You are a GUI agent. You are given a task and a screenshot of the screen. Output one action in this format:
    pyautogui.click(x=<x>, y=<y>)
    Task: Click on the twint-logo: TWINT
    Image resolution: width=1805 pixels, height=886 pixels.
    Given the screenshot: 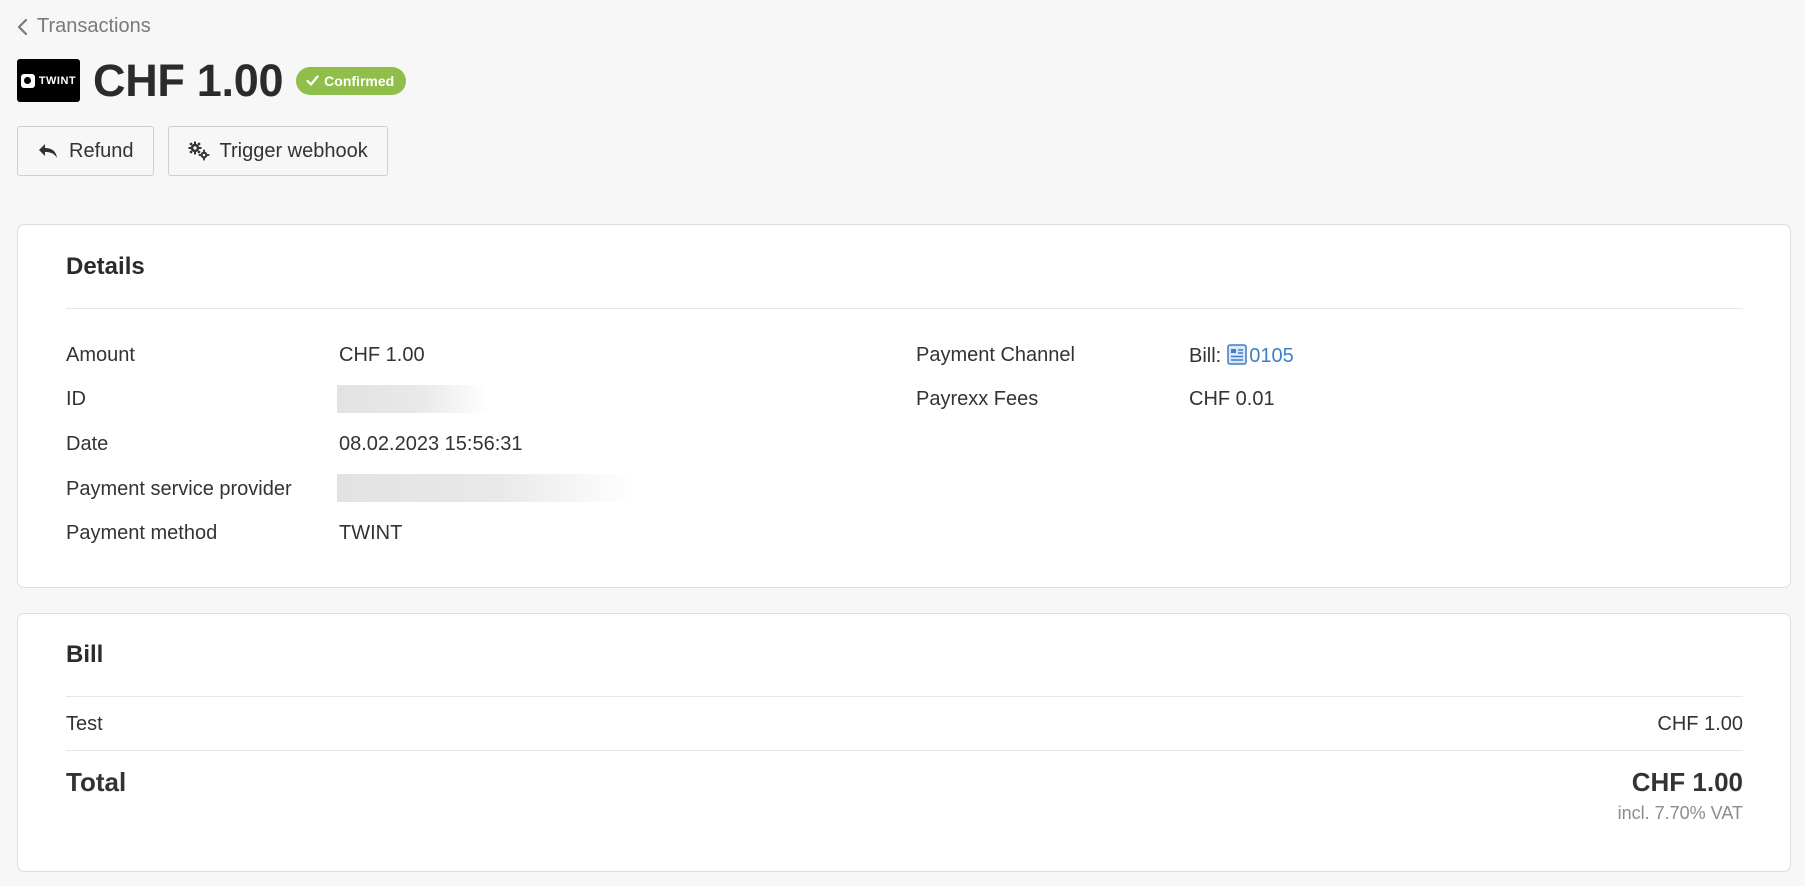 What is the action you would take?
    pyautogui.click(x=48, y=80)
    